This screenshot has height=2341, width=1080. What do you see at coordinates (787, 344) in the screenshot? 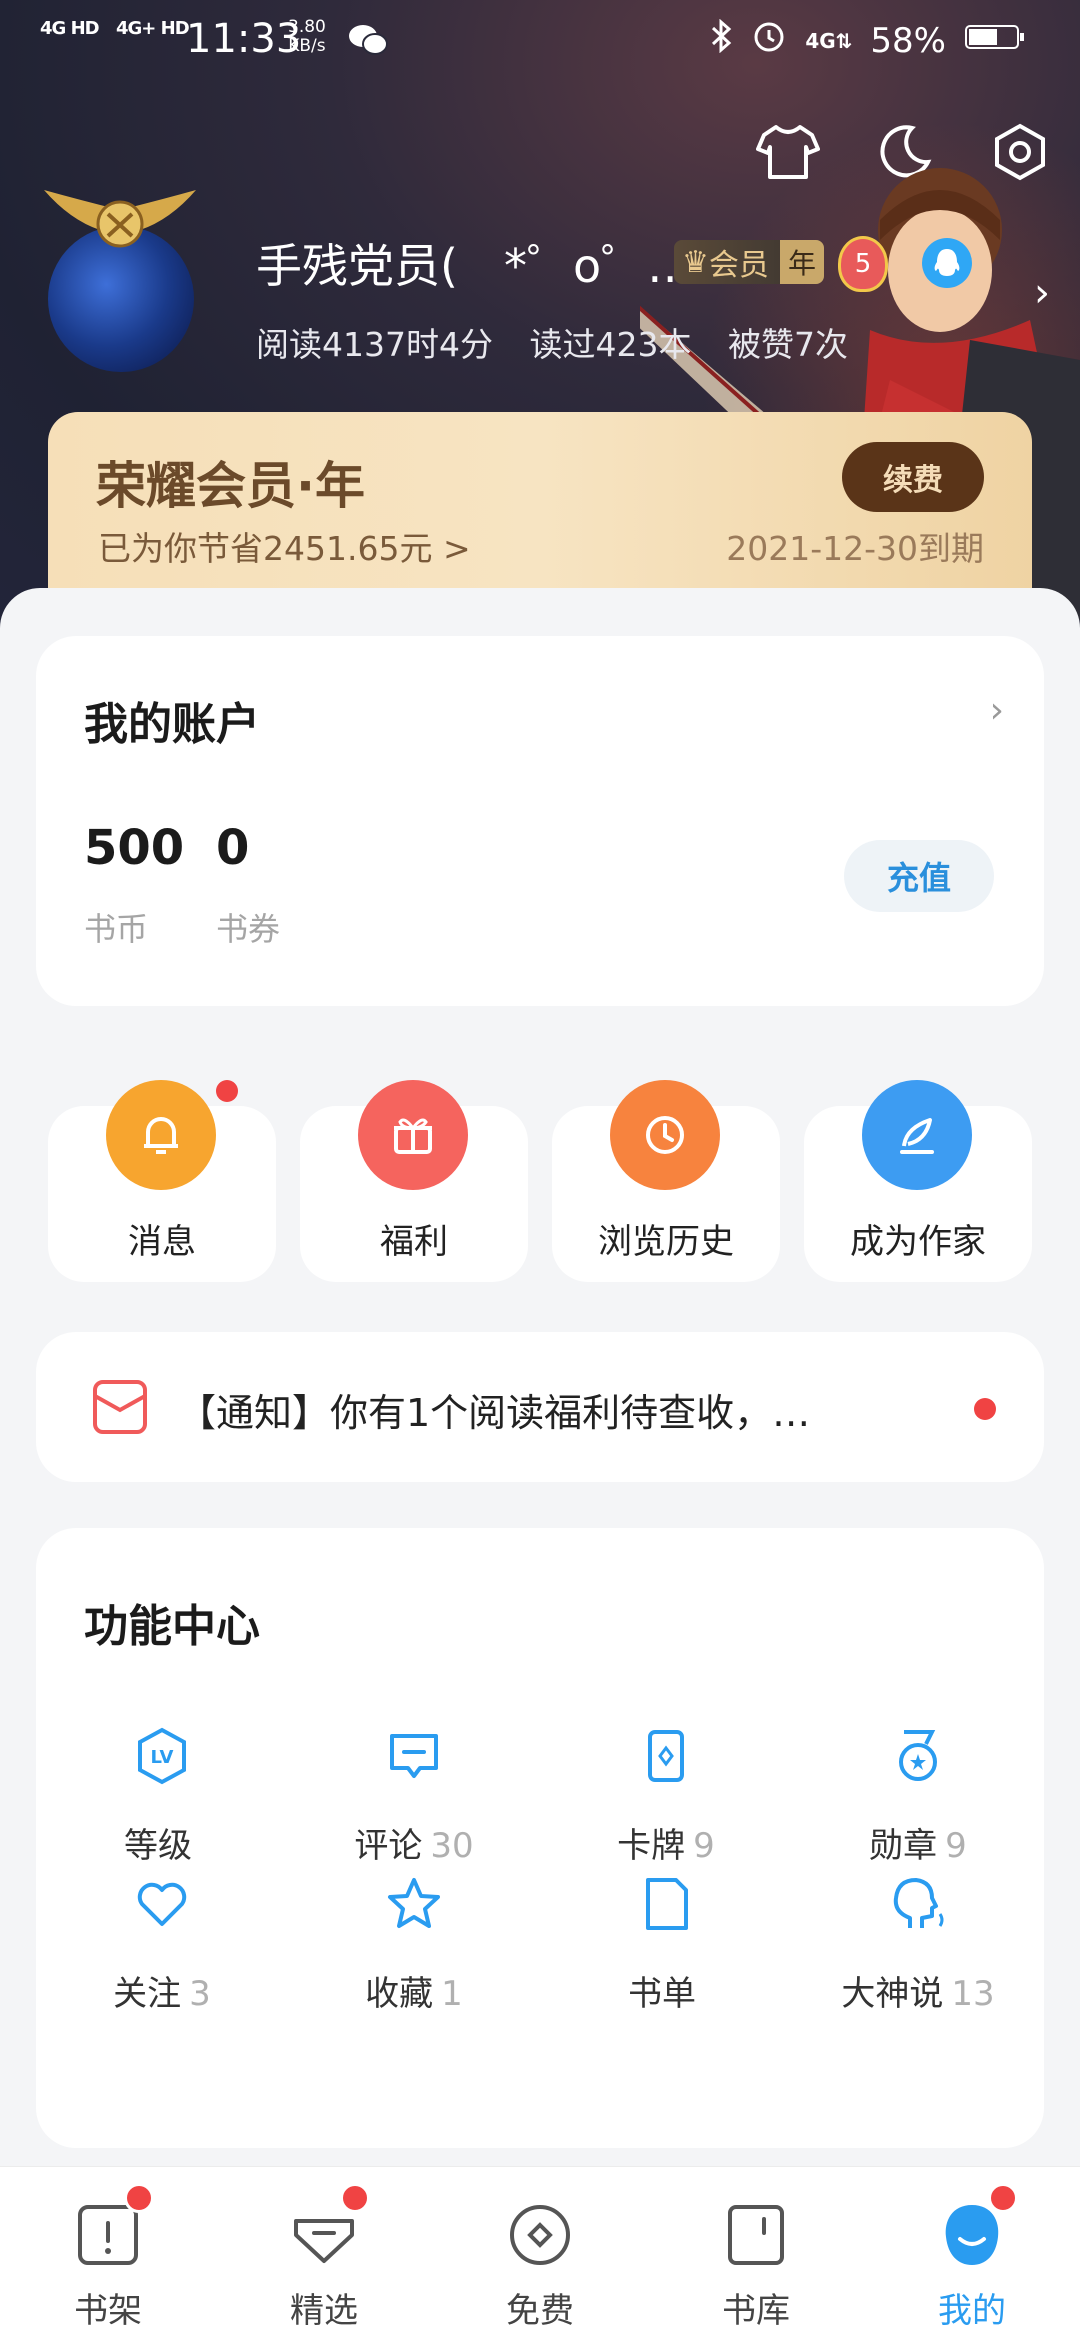
I see `liked-count: 被赞7次` at bounding box center [787, 344].